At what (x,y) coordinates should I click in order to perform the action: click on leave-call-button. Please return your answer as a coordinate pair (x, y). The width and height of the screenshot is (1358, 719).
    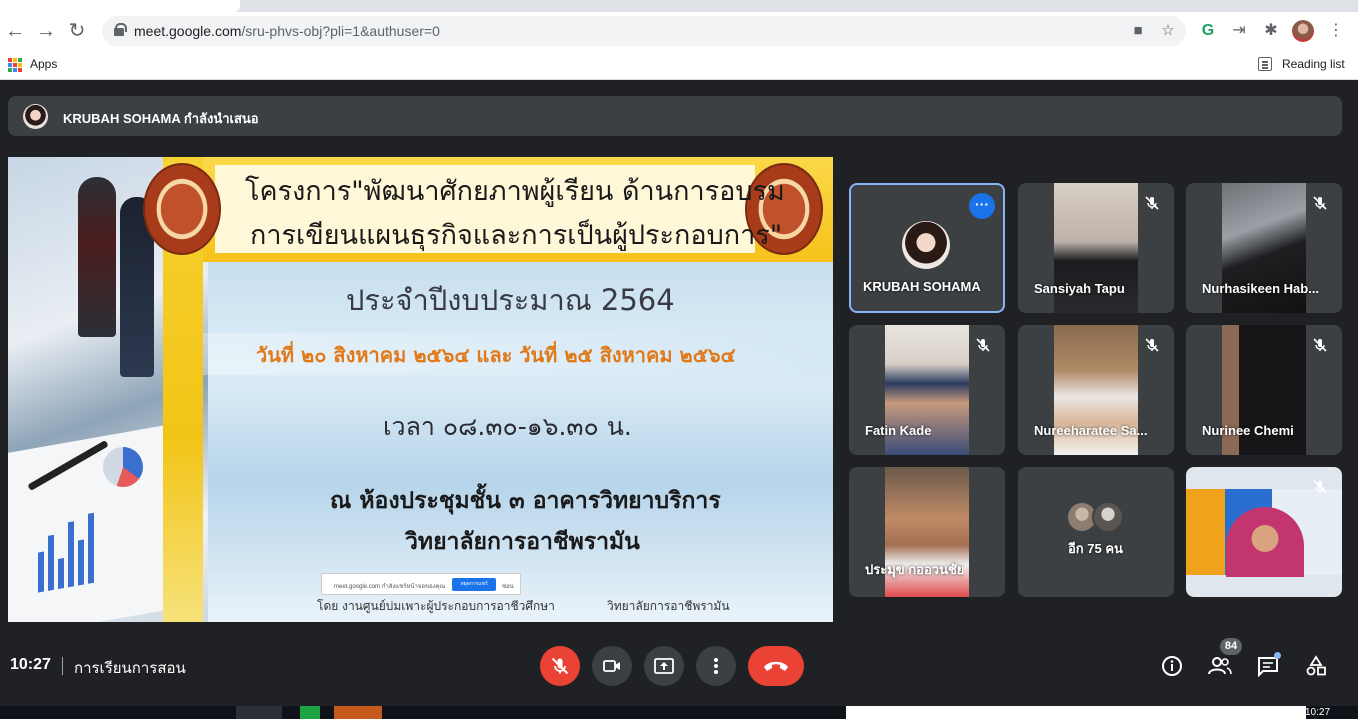
    Looking at the image, I should click on (776, 666).